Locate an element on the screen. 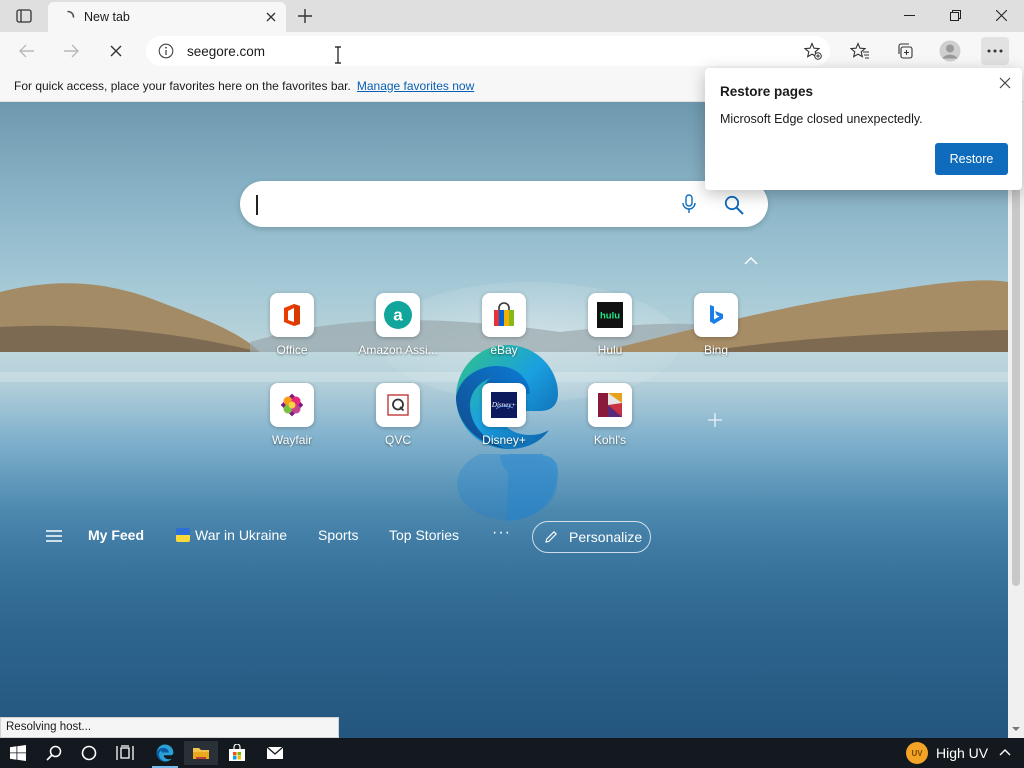 This screenshot has height=768, width=1024. favorites-icon is located at coordinates (859, 50).